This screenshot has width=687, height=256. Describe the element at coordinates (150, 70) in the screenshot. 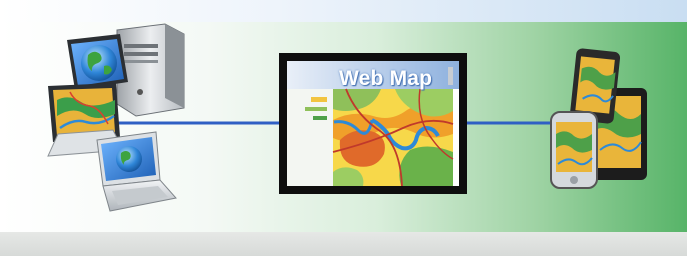

I see `desktop-computer-icon` at that location.